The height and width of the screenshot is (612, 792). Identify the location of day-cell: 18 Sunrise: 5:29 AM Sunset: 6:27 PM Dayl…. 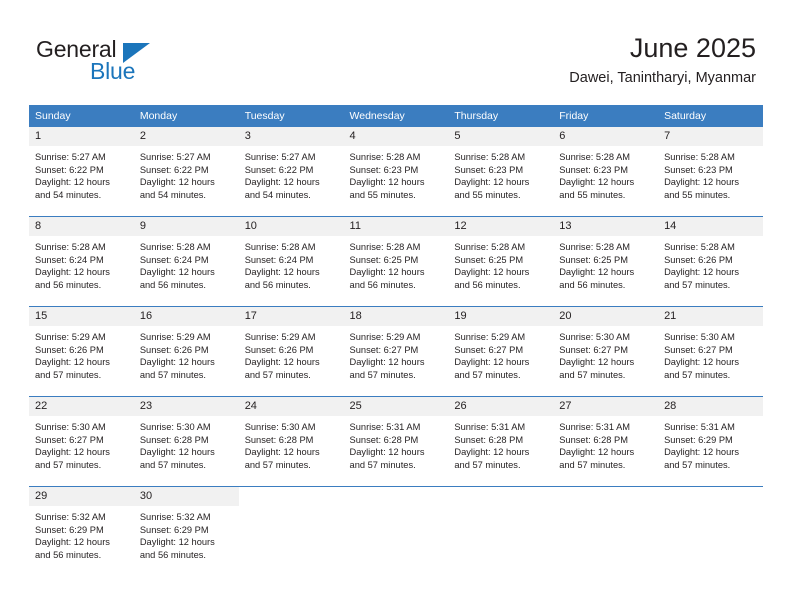
(396, 351).